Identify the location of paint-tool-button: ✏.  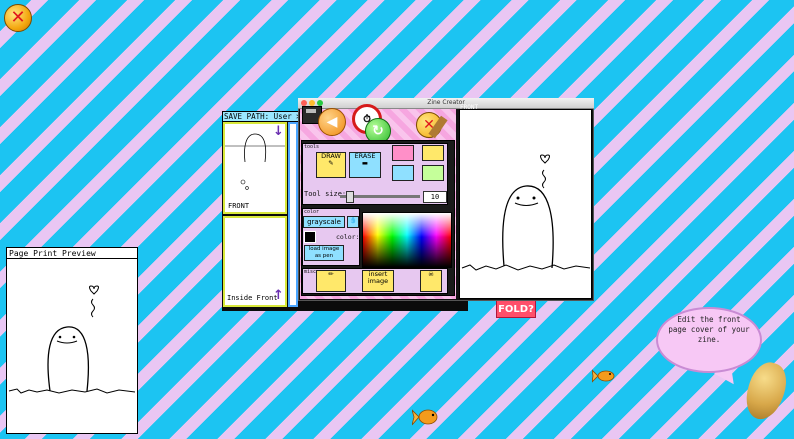
(331, 281).